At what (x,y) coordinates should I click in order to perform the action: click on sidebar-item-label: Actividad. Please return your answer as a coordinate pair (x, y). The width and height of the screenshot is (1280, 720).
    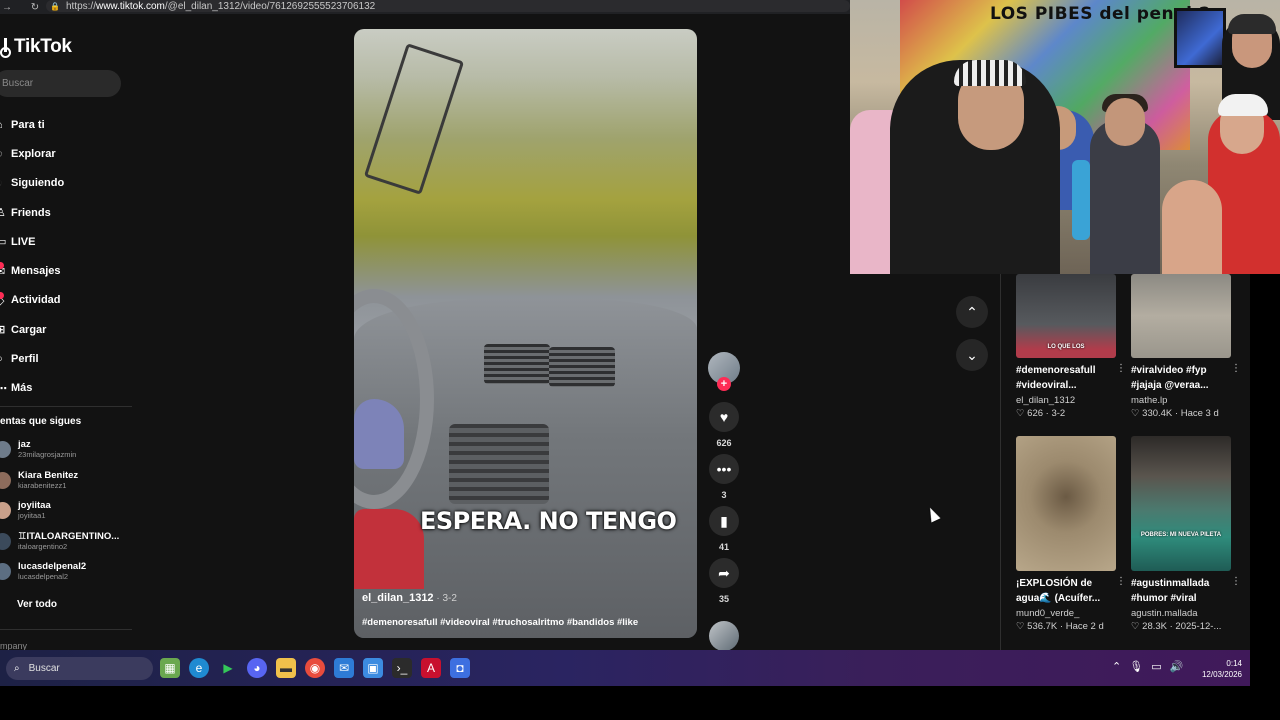
    Looking at the image, I should click on (36, 300).